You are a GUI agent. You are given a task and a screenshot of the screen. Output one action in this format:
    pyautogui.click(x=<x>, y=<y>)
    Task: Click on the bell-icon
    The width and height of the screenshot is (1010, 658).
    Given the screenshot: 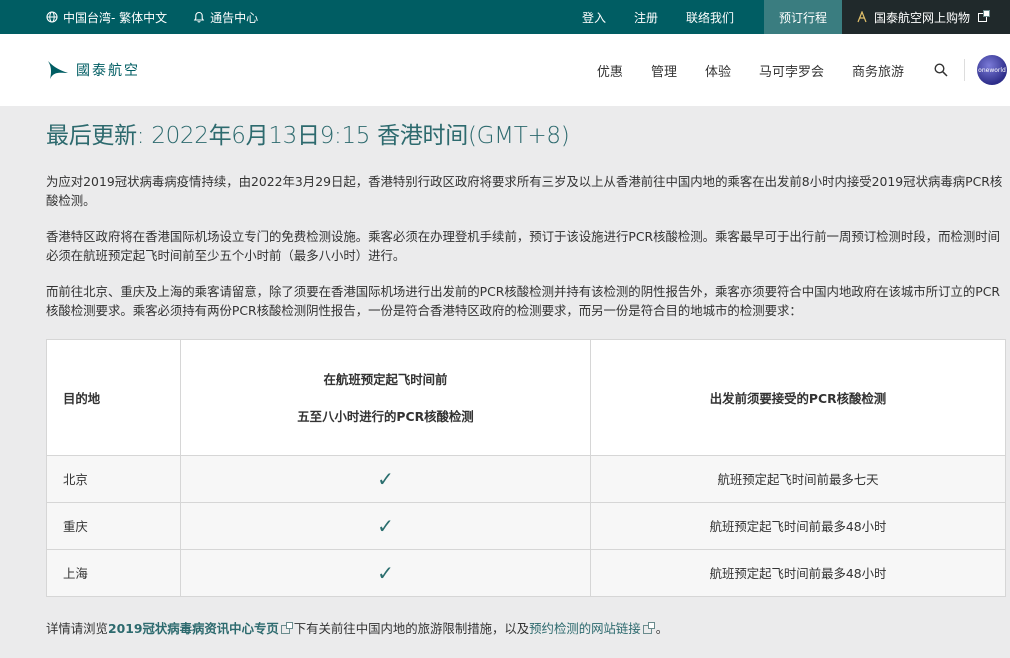 What is the action you would take?
    pyautogui.click(x=199, y=17)
    